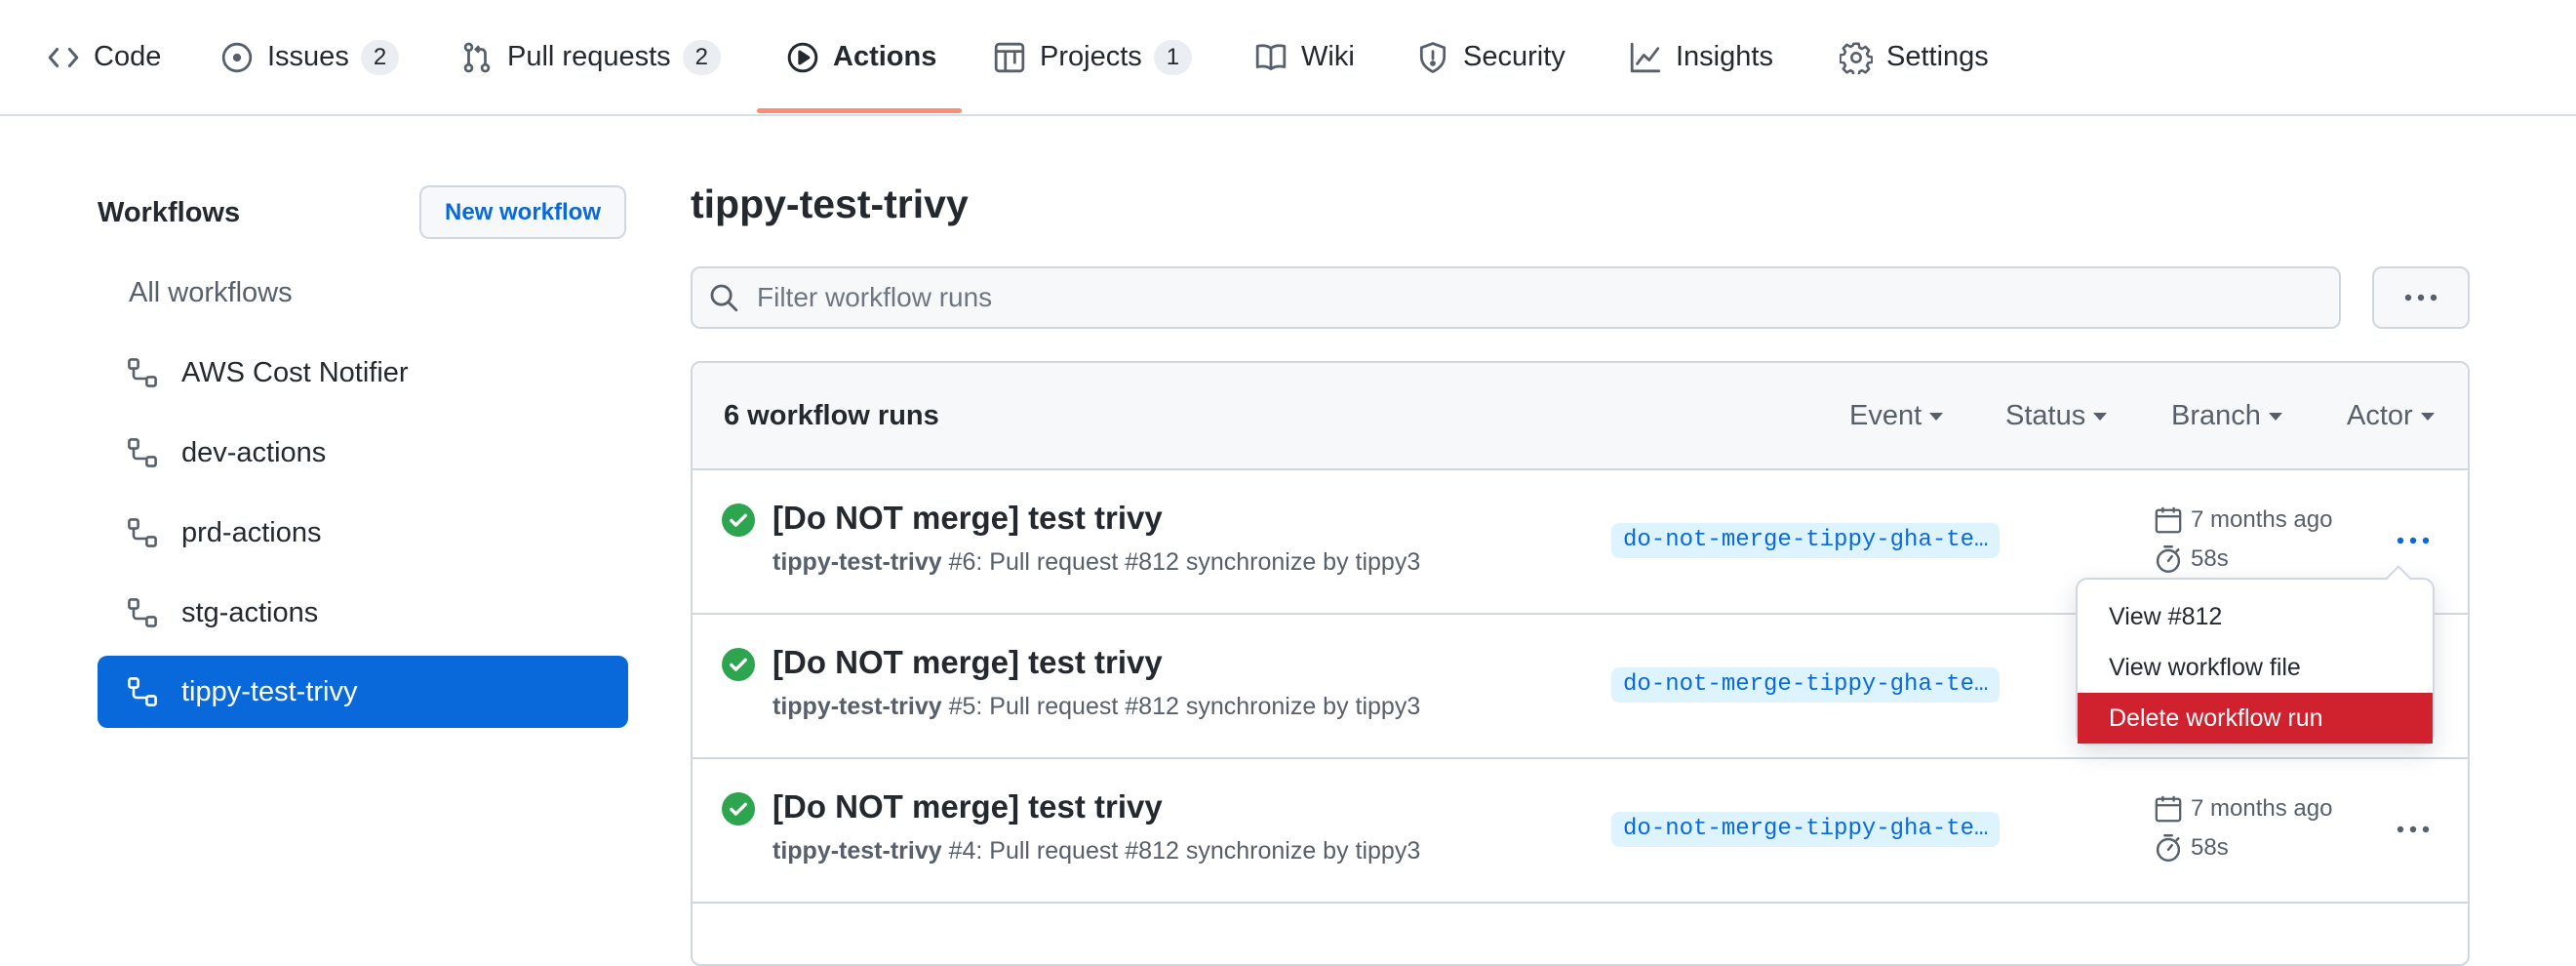 This screenshot has height=966, width=2576. I want to click on tab-label: Wiki, so click(1328, 56).